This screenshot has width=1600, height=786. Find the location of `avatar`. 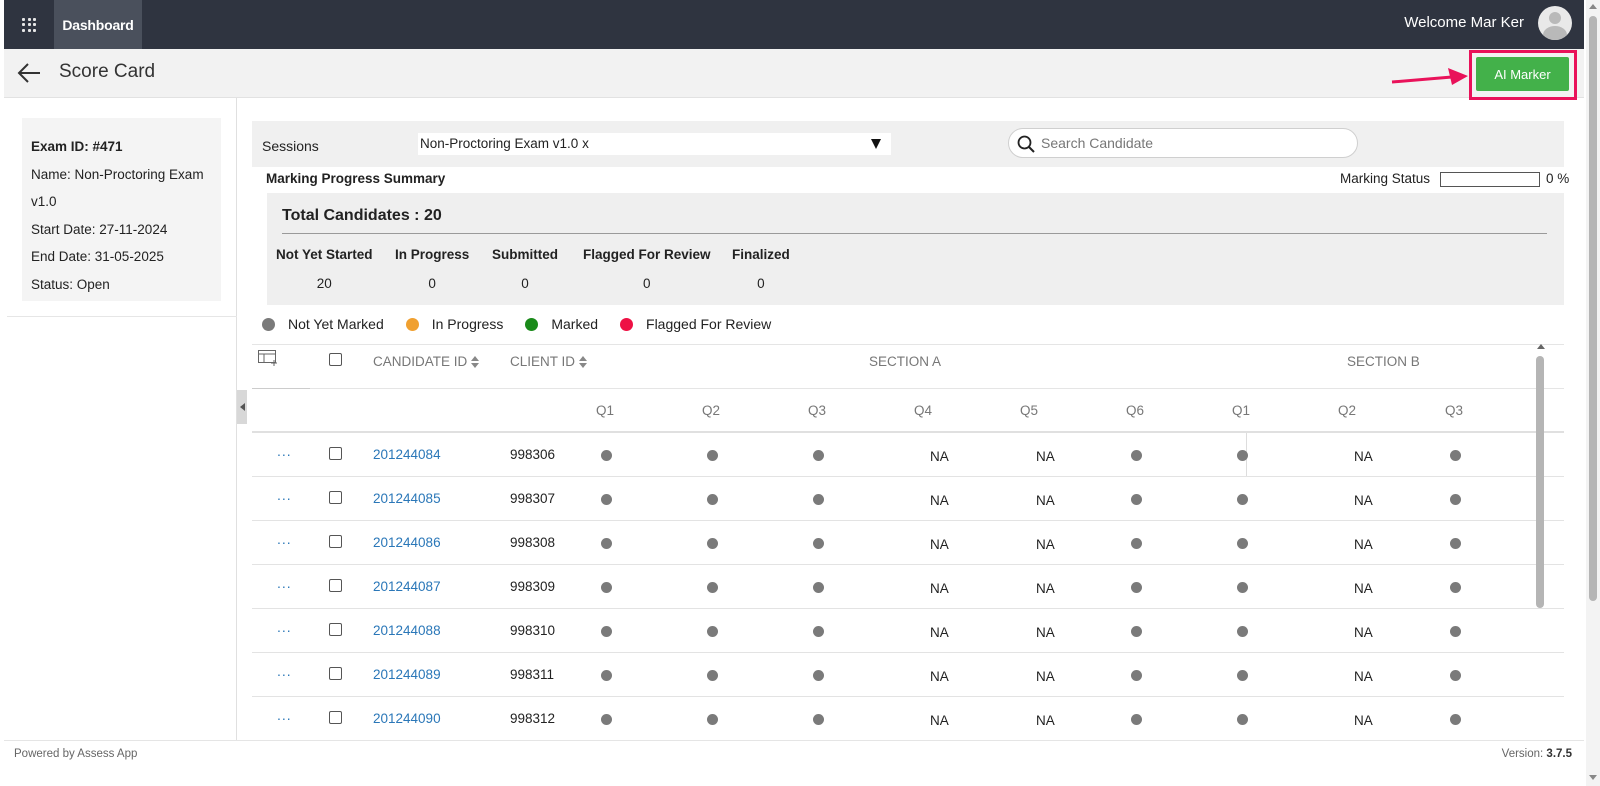

avatar is located at coordinates (1555, 23).